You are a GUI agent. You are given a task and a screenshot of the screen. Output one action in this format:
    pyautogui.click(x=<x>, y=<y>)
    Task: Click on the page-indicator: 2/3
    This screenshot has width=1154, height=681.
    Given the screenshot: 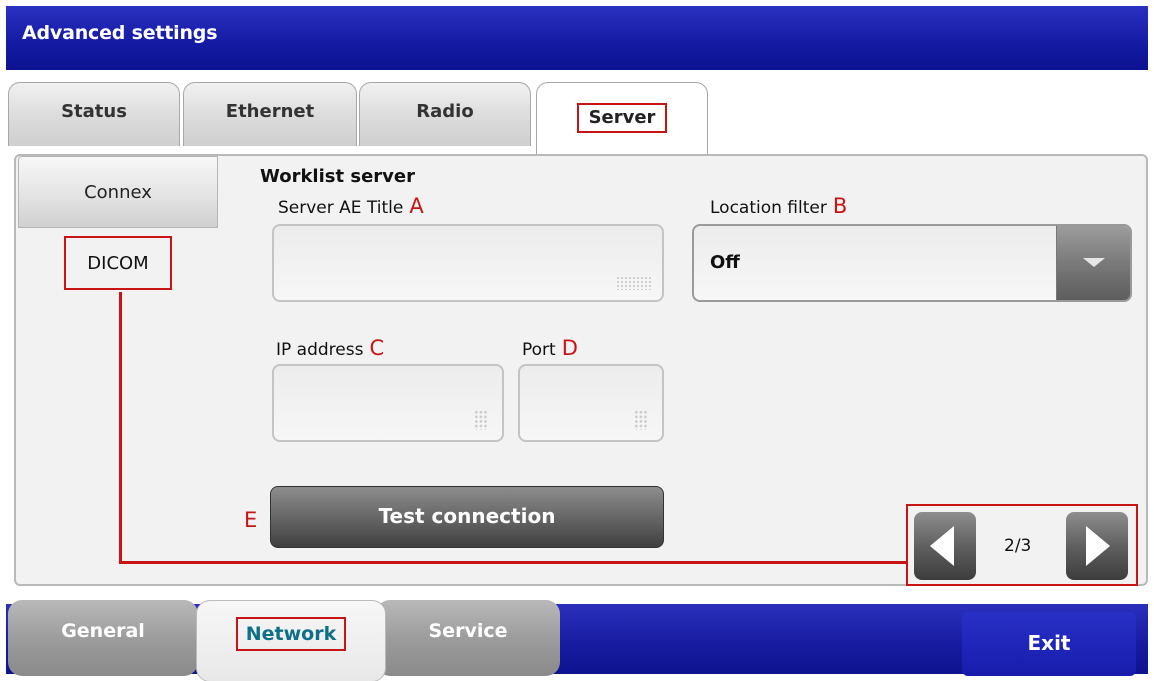 What is the action you would take?
    pyautogui.click(x=1018, y=546)
    